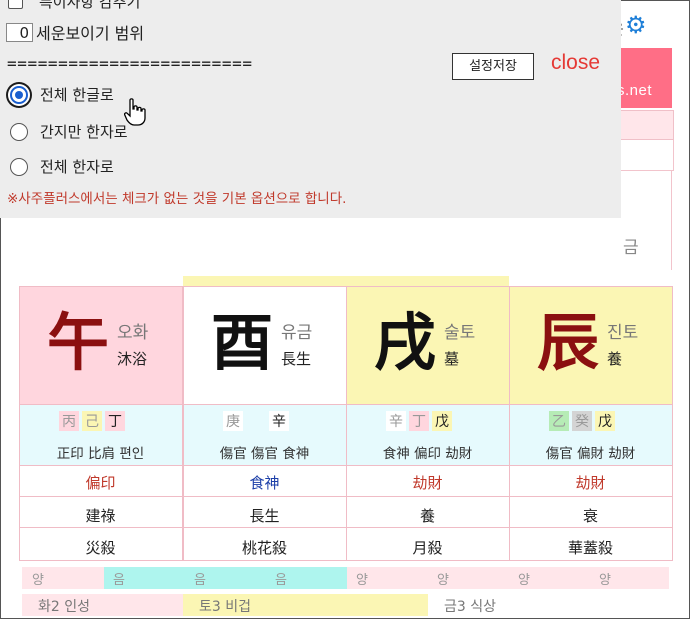 This screenshot has height=619, width=690. I want to click on shinsal: 桃花殺, so click(264, 548).